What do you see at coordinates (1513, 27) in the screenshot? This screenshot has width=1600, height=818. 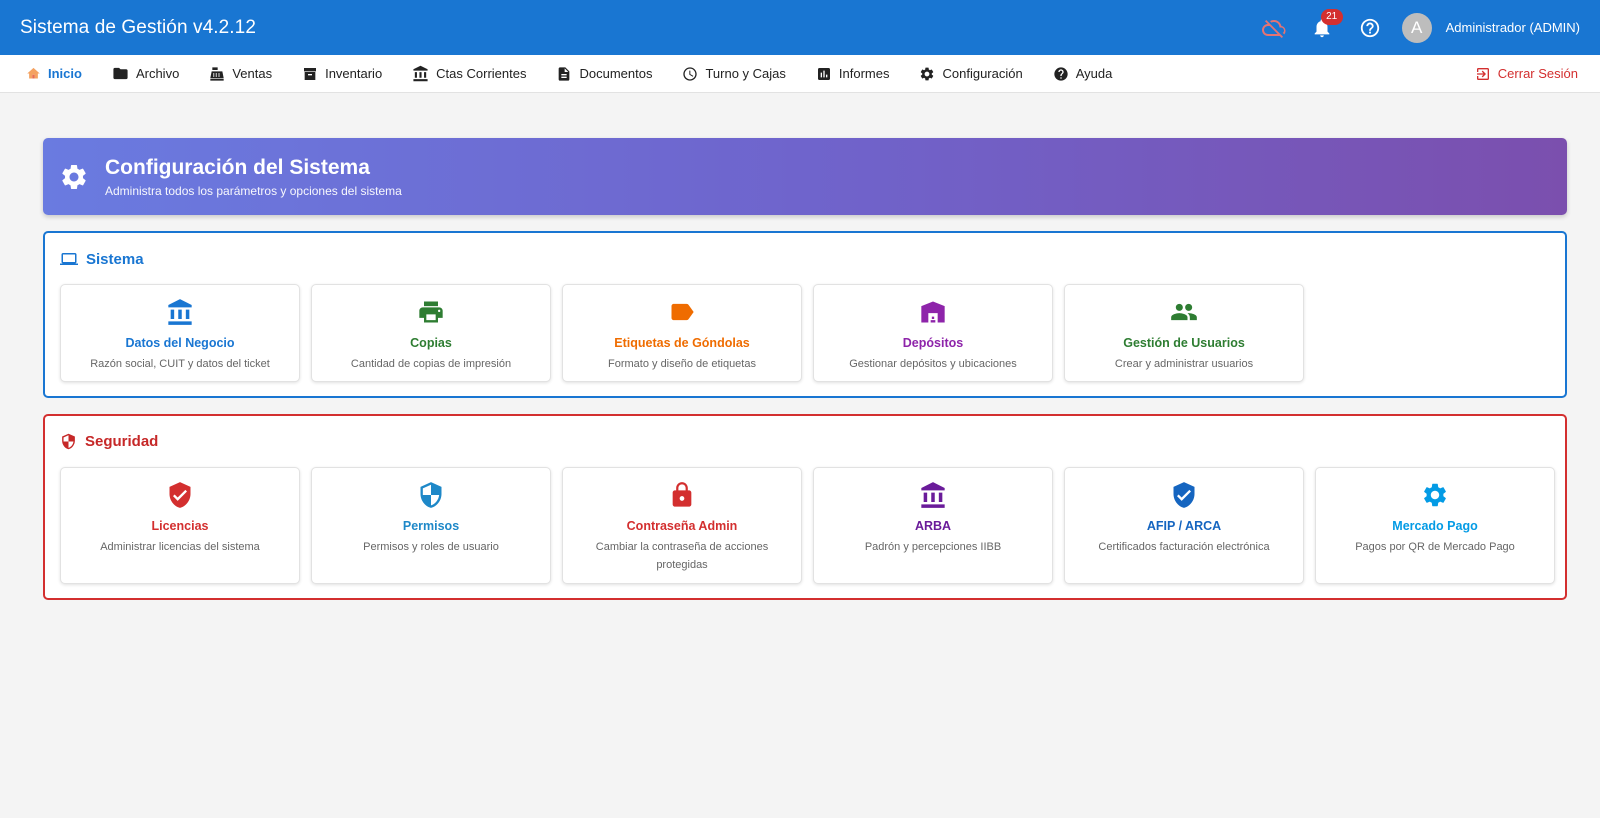 I see `user-name: Administrador (ADMIN)` at bounding box center [1513, 27].